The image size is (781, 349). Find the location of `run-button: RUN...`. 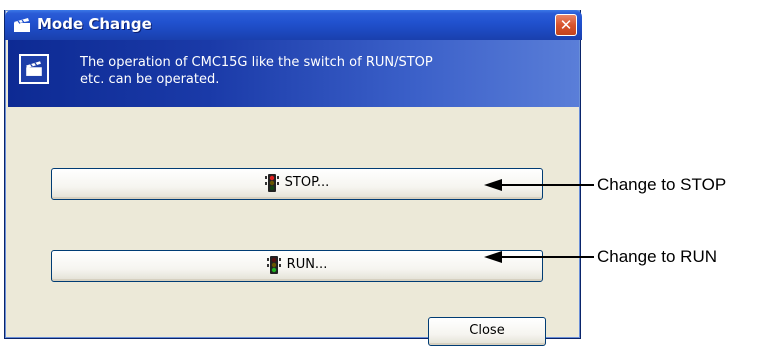

run-button: RUN... is located at coordinates (297, 266).